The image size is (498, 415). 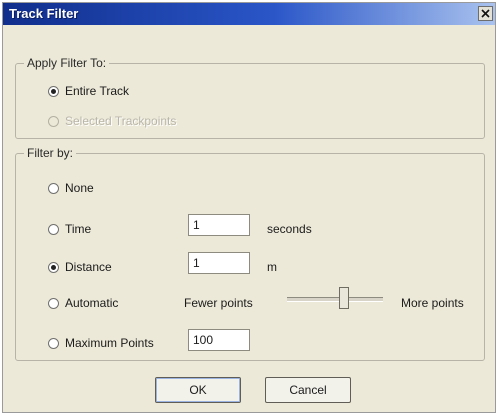 What do you see at coordinates (249, 14) in the screenshot?
I see `title-bar: Track Filter` at bounding box center [249, 14].